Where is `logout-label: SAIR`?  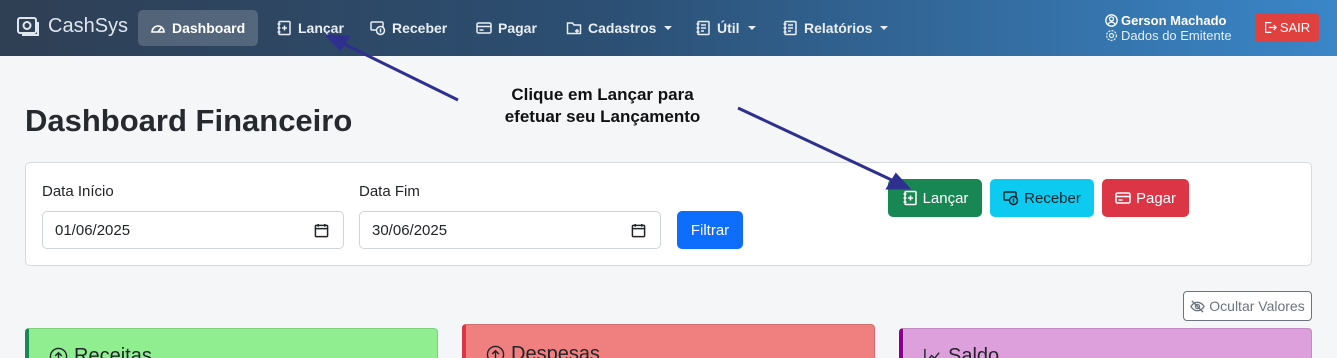 logout-label: SAIR is located at coordinates (1295, 27).